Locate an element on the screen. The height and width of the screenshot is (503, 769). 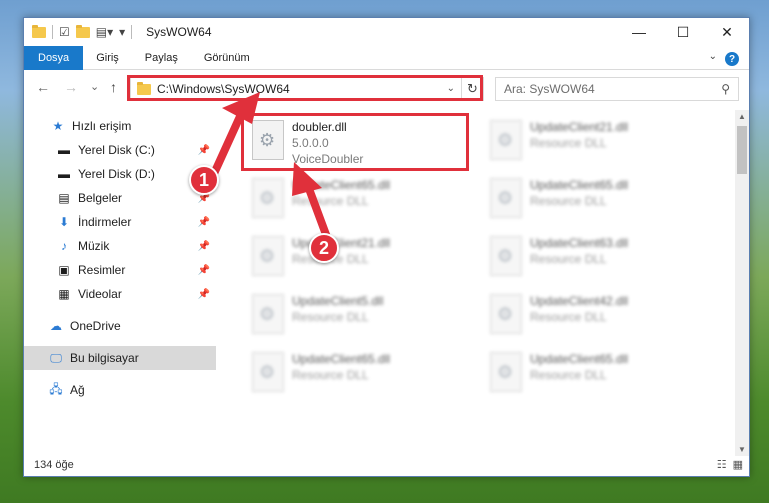
sidebar-item-quick-access: ★ Hızlı erişim is located at coordinates (120, 126).